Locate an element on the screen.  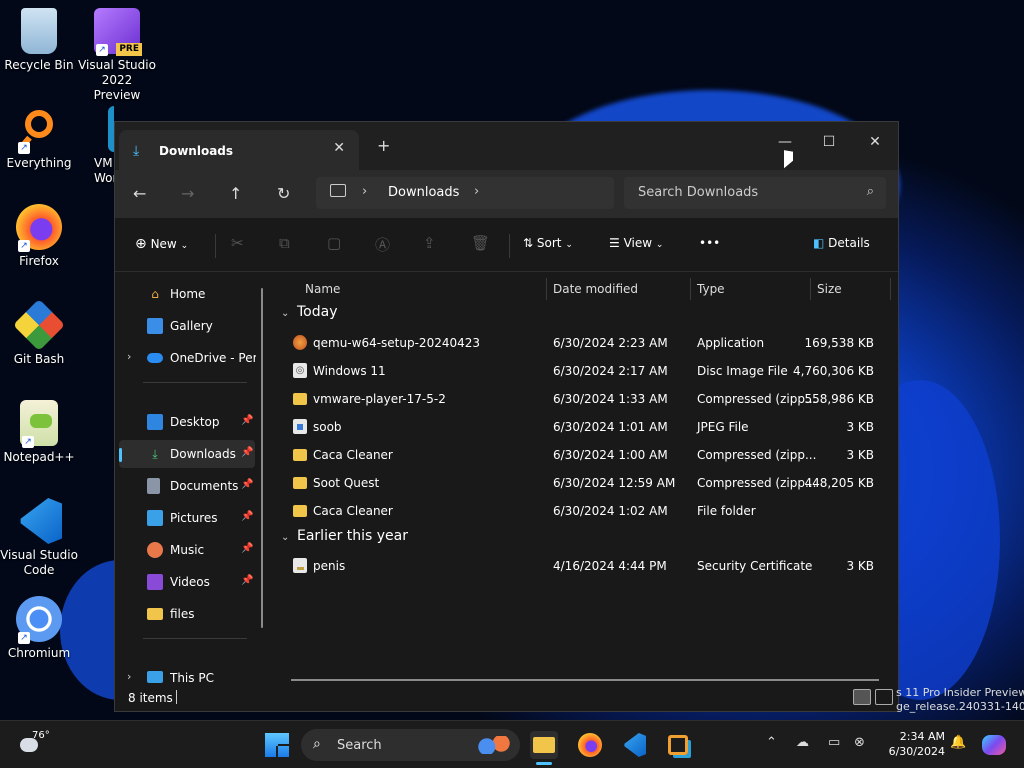
cut-button: ✂ is located at coordinates (237, 243).